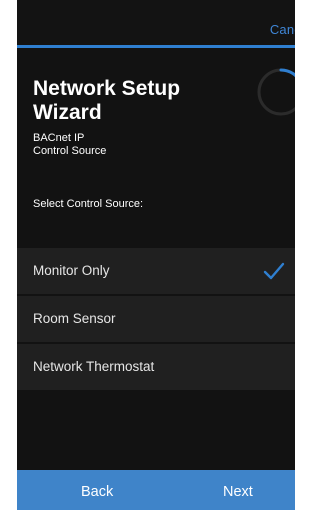 This screenshot has height=510, width=320. I want to click on step-label: Control Source, so click(70, 151).